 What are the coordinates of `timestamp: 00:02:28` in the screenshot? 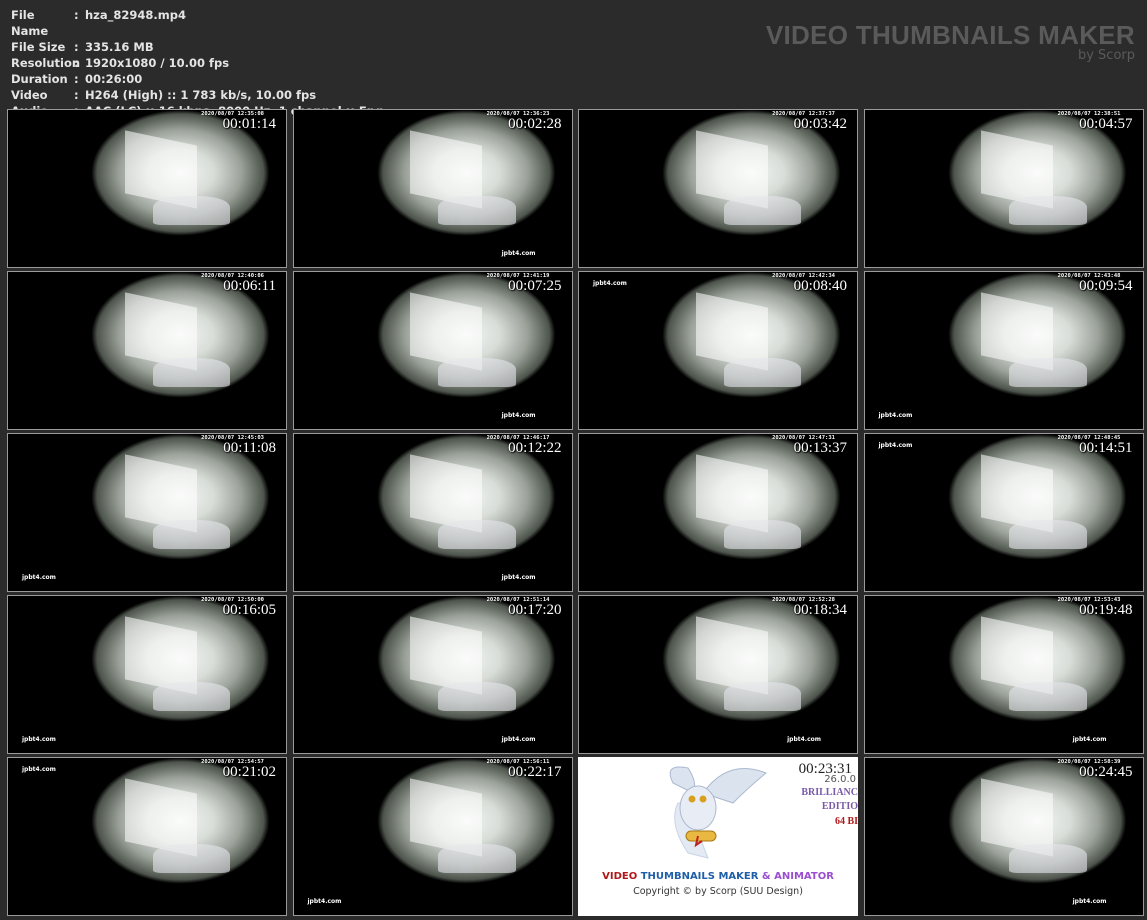 It's located at (535, 124).